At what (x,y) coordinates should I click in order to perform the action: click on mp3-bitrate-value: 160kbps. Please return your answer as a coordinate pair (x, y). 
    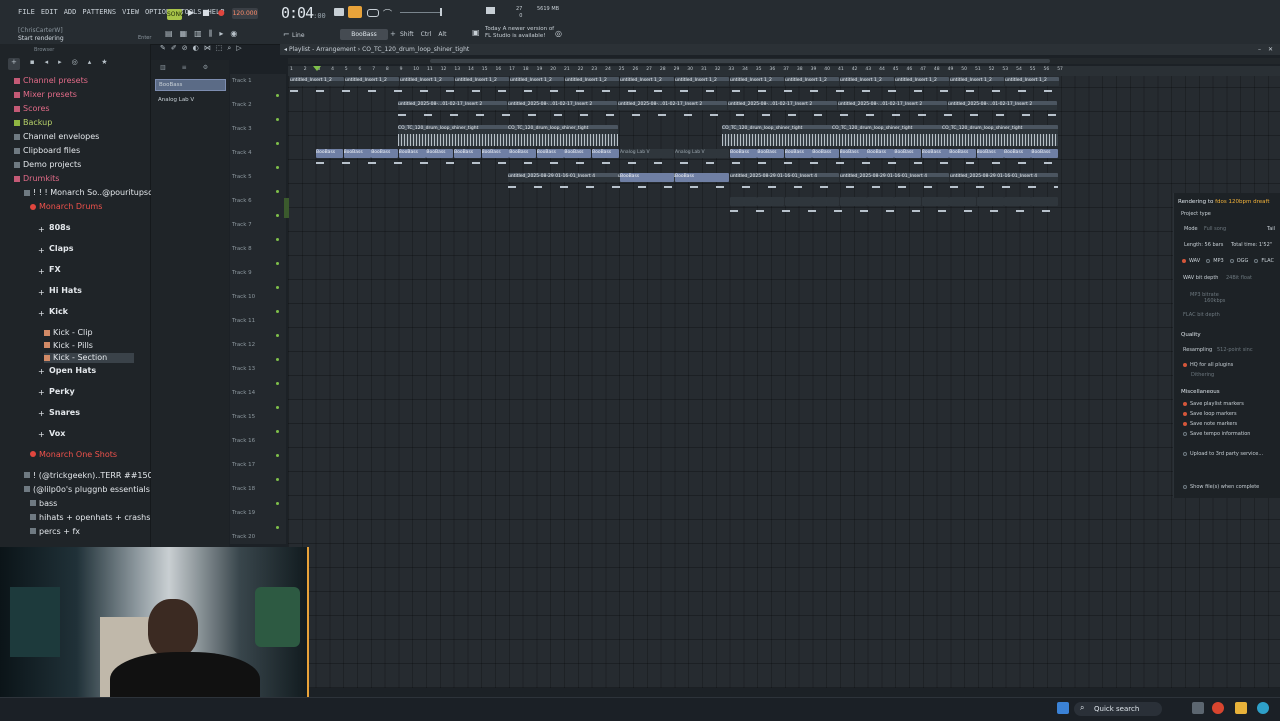
    Looking at the image, I should click on (1214, 301).